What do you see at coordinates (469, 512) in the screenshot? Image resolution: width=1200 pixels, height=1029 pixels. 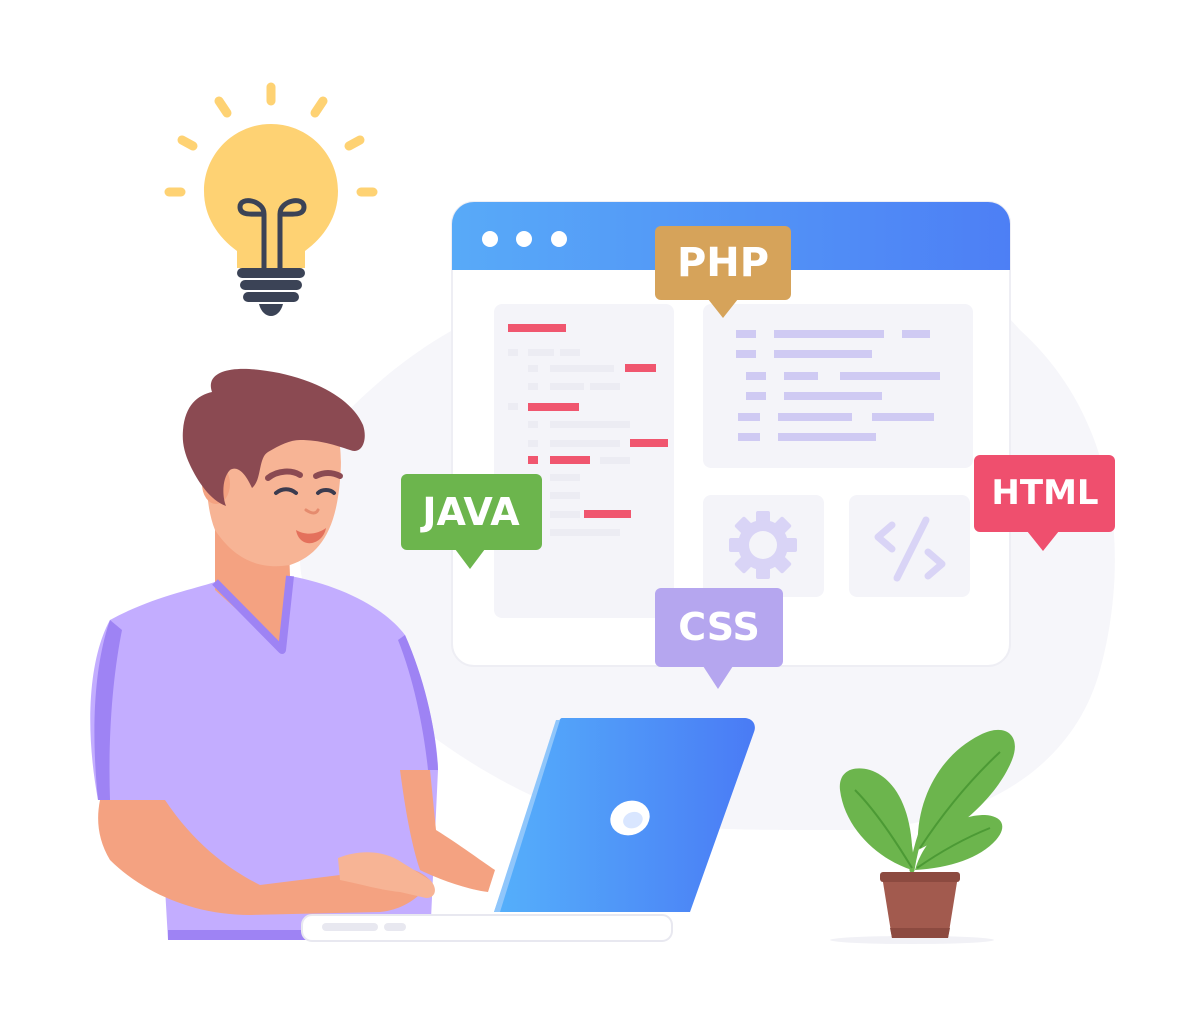 I see `java-label: JAVA` at bounding box center [469, 512].